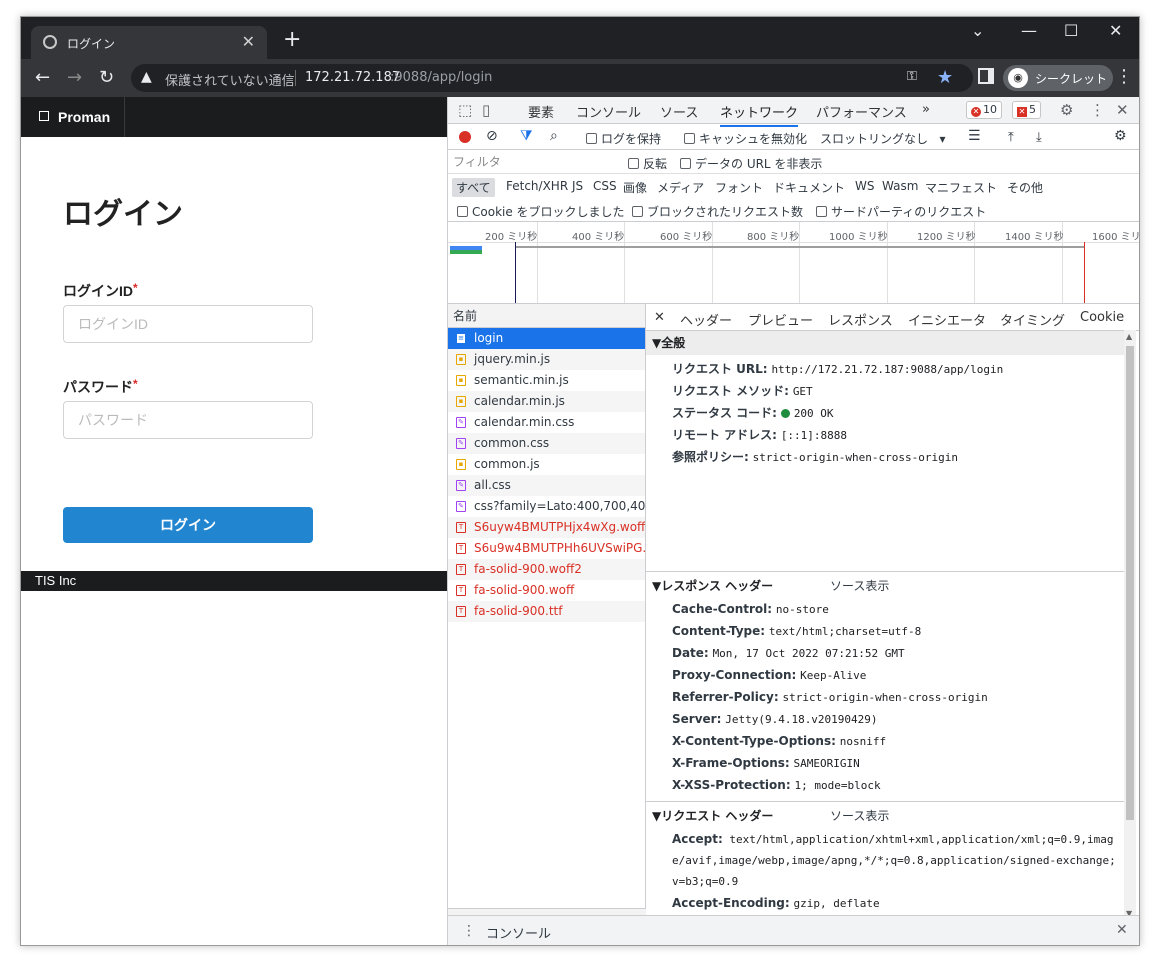  Describe the element at coordinates (864, 186) in the screenshot. I see `type-ws: WS` at that location.